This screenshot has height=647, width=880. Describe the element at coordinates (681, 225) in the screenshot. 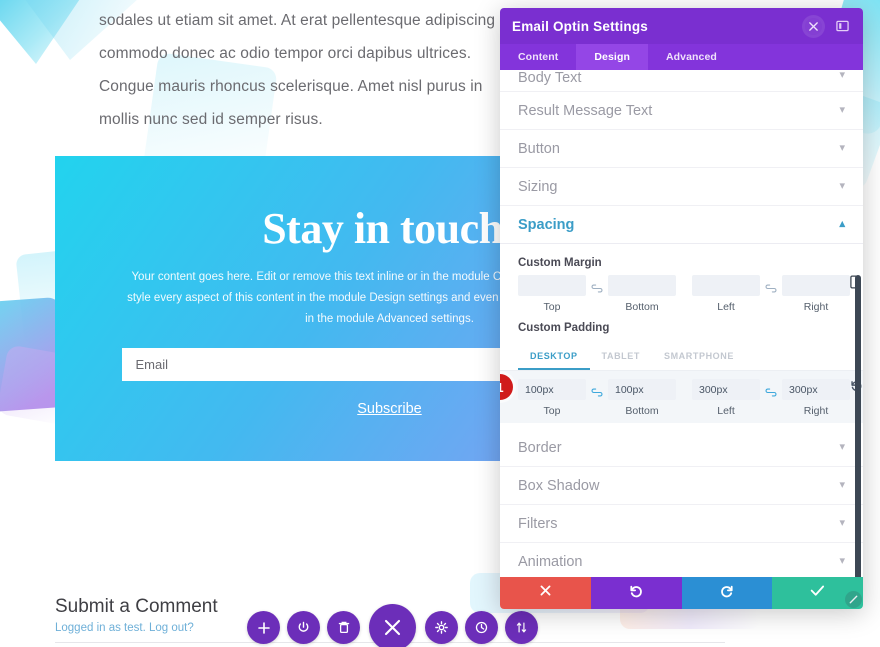

I see `section-spacing: Spacing ▴` at that location.